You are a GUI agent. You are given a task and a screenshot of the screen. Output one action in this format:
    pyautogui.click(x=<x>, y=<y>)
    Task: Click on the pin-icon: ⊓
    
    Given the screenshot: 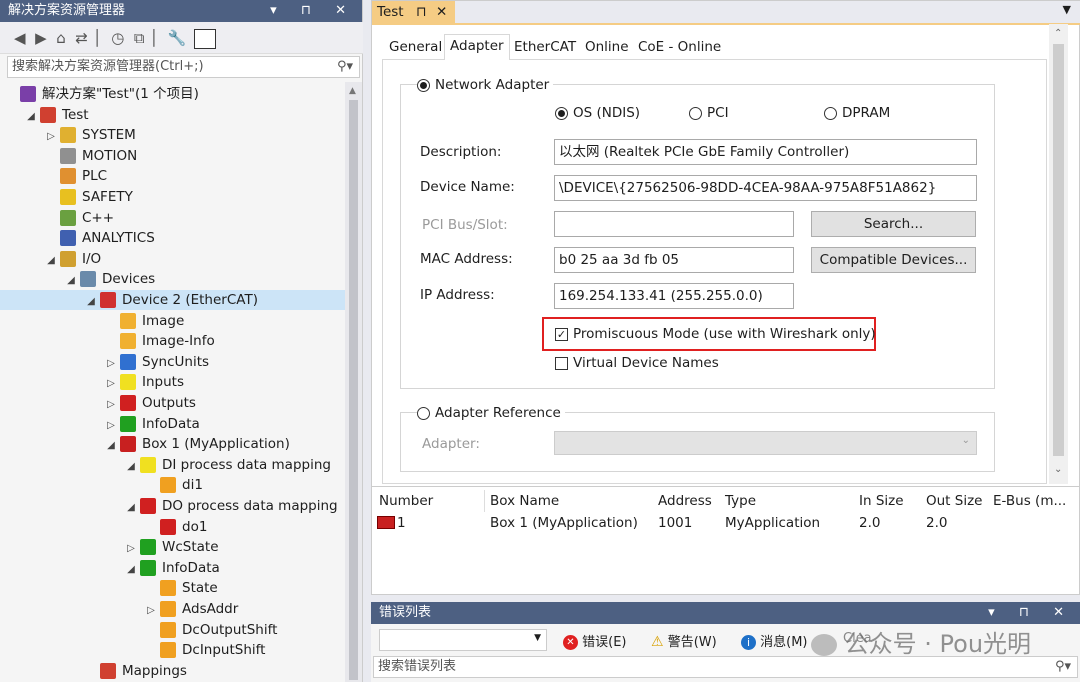 What is the action you would take?
    pyautogui.click(x=421, y=12)
    